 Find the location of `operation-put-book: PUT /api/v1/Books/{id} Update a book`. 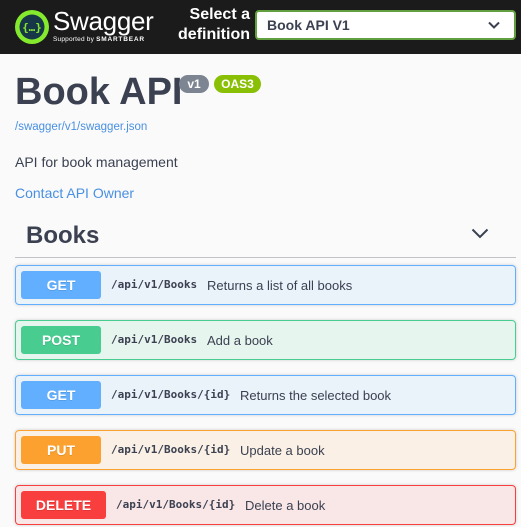

operation-put-book: PUT /api/v1/Books/{id} Update a book is located at coordinates (265, 450).